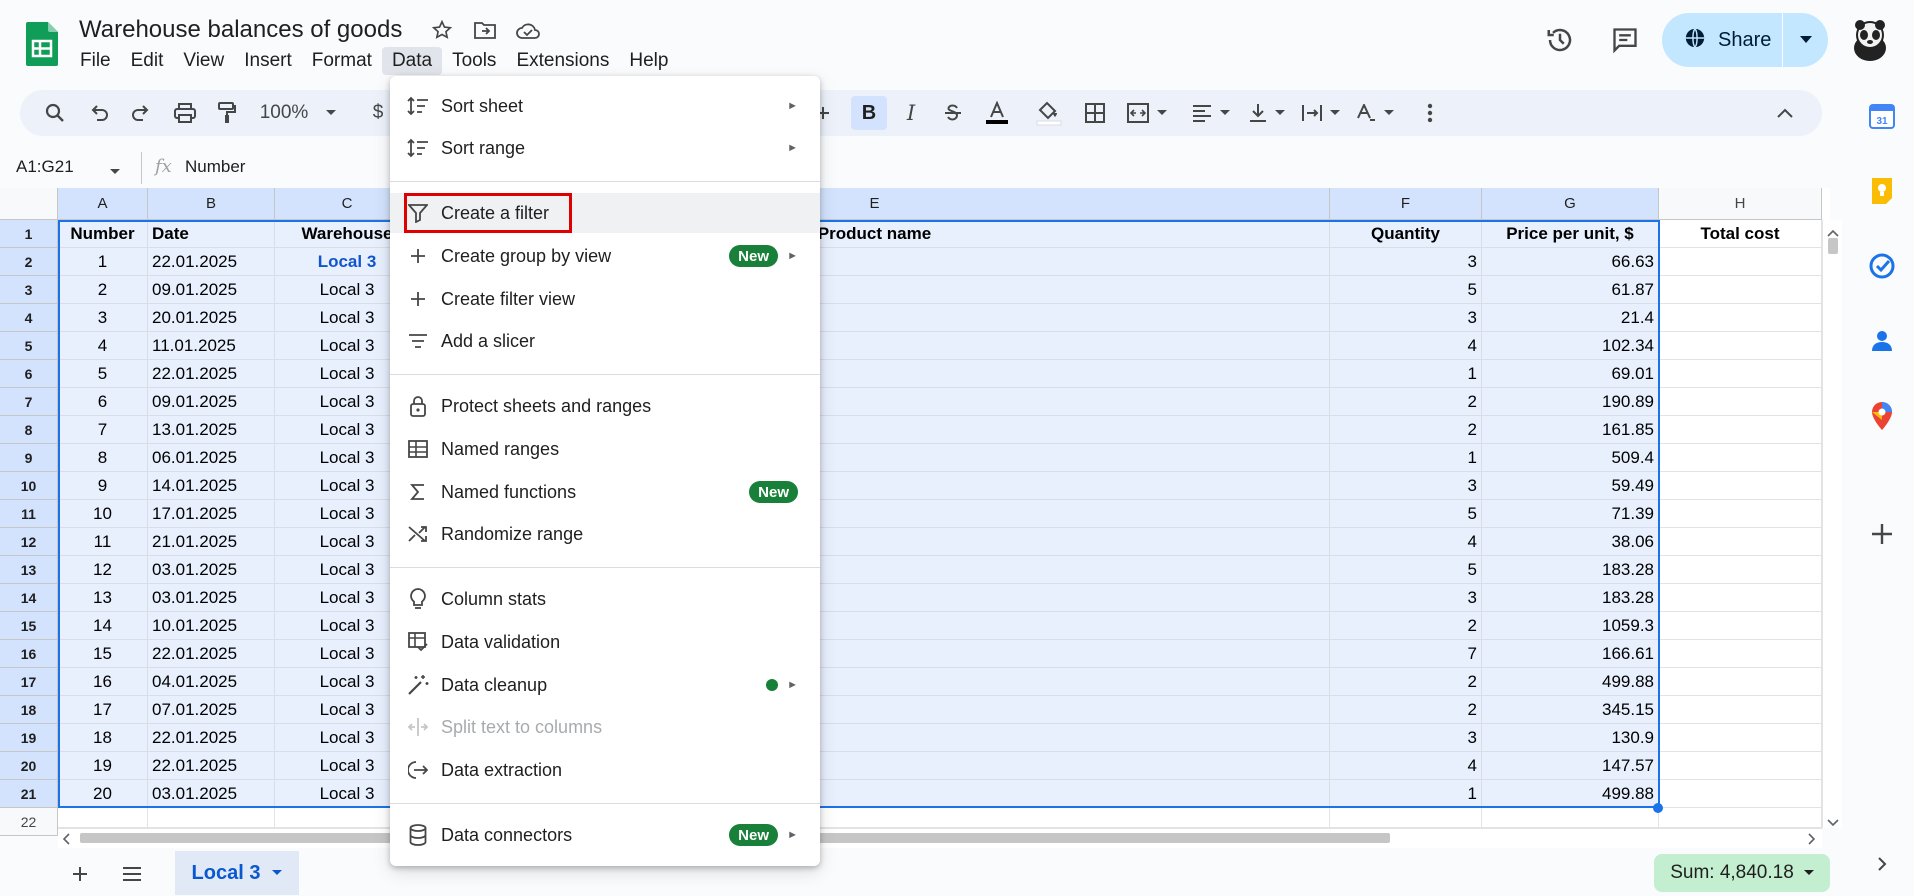  I want to click on fill-color-icon, so click(1049, 113).